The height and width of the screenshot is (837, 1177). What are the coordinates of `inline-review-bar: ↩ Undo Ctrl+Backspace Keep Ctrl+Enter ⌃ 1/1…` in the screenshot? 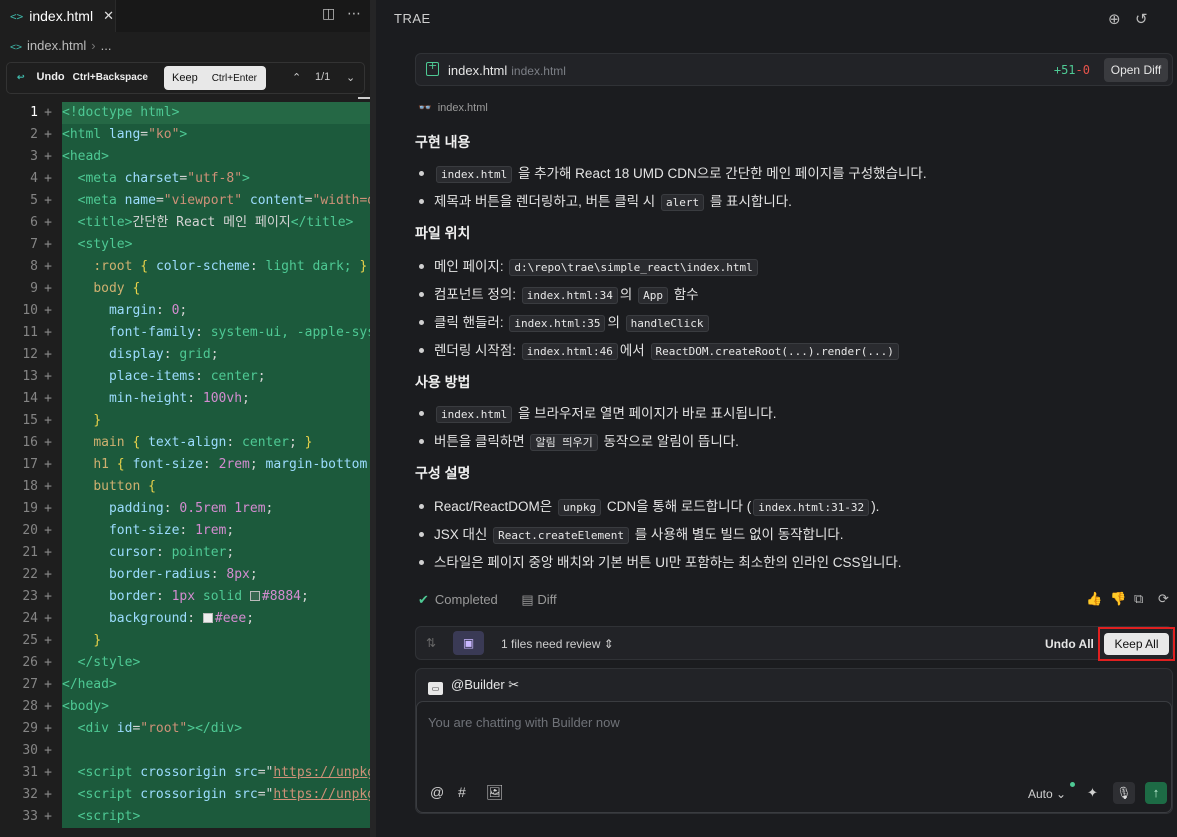 It's located at (185, 78).